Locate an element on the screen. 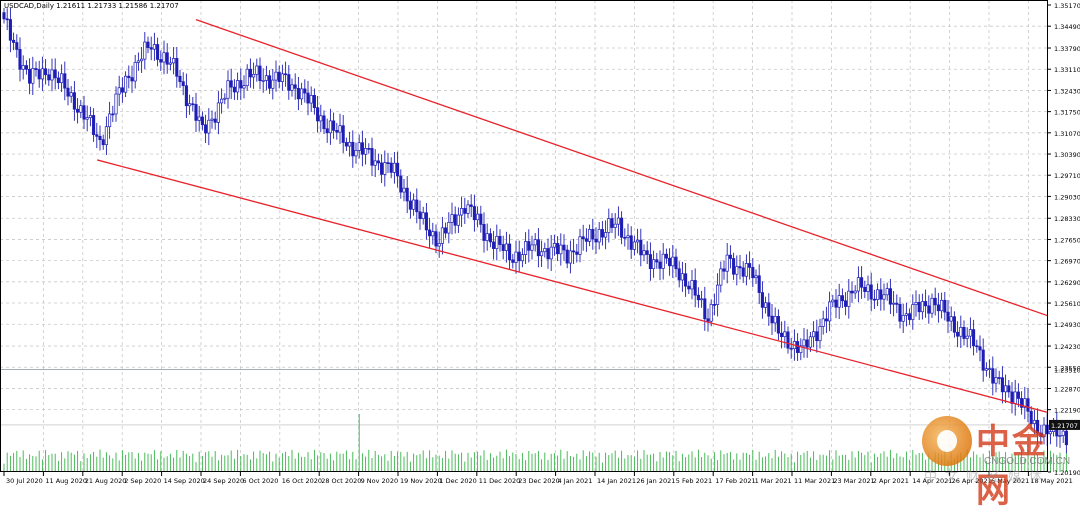 This screenshot has width=1080, height=512. x-tick-label: 30 Jul 2020 is located at coordinates (24, 481).